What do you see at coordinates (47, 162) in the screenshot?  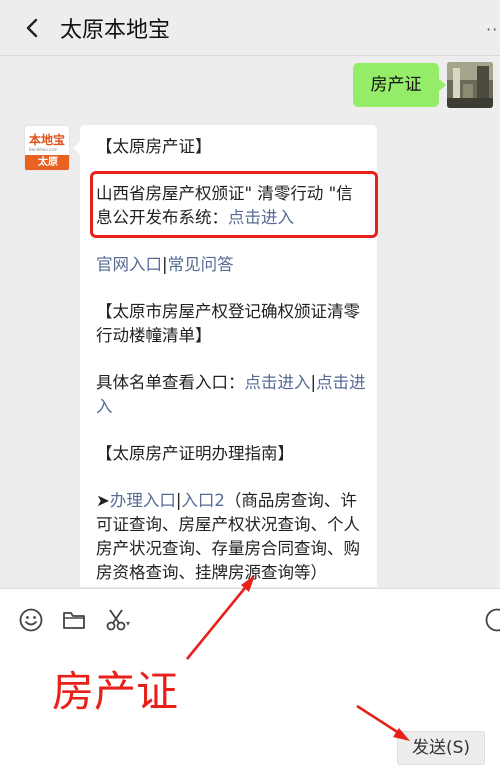 I see `logo-city: 太原` at bounding box center [47, 162].